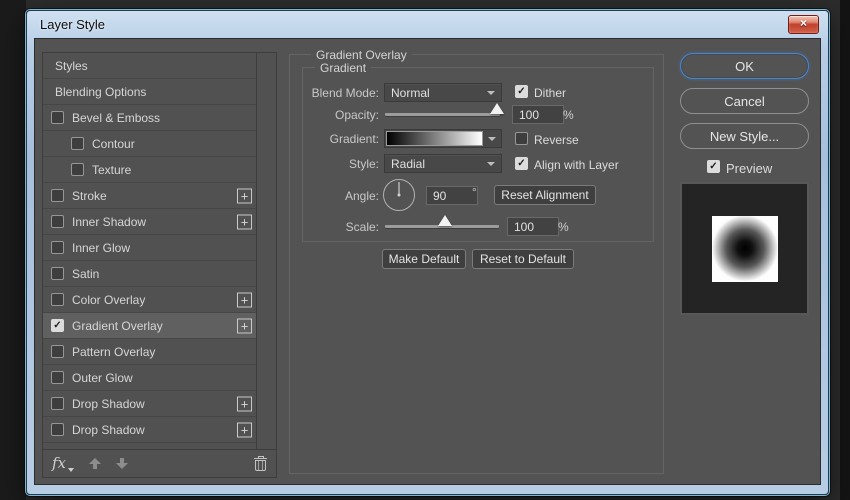 Image resolution: width=850 pixels, height=500 pixels. Describe the element at coordinates (568, 115) in the screenshot. I see `opacity-unit: %` at that location.